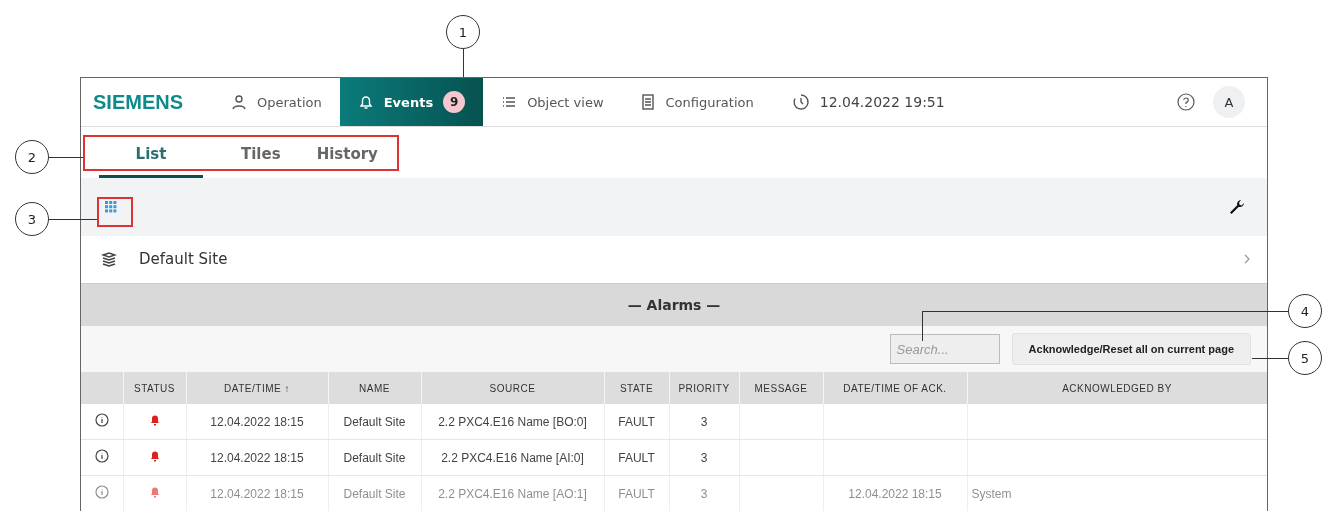  What do you see at coordinates (261, 162) in the screenshot?
I see `view-tab: Tiles` at bounding box center [261, 162].